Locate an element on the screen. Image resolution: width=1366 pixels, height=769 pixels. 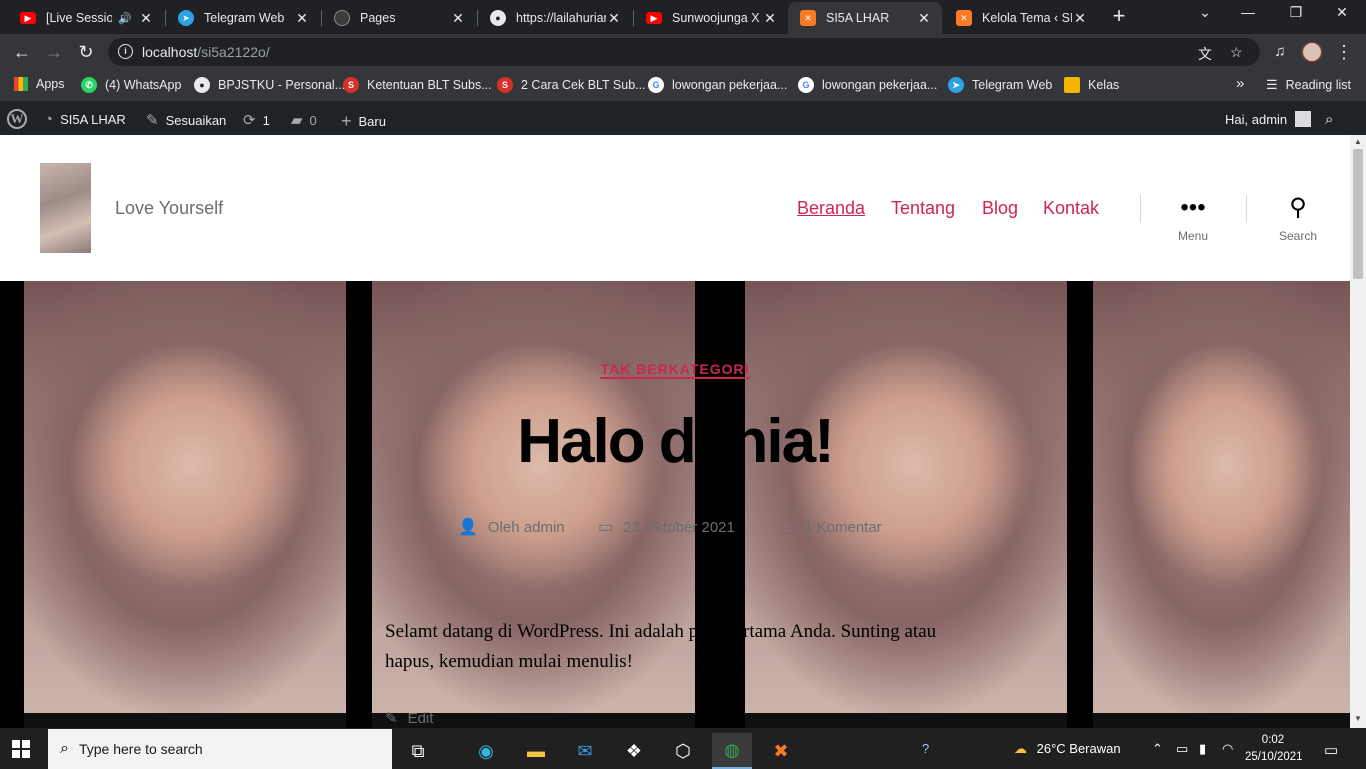
admin-new: + Baru is located at coordinates (363, 121).